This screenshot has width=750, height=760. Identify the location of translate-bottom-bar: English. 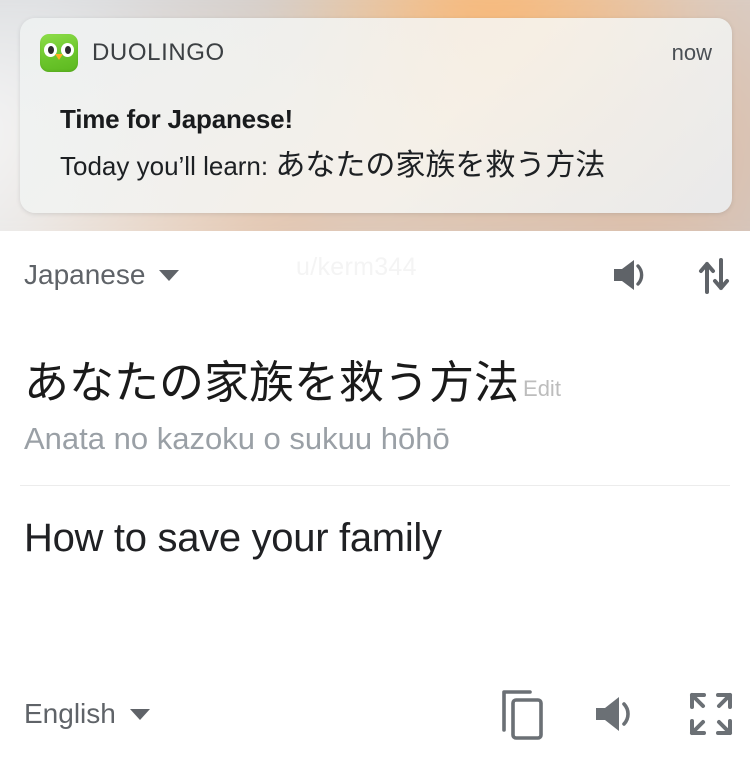
(375, 714).